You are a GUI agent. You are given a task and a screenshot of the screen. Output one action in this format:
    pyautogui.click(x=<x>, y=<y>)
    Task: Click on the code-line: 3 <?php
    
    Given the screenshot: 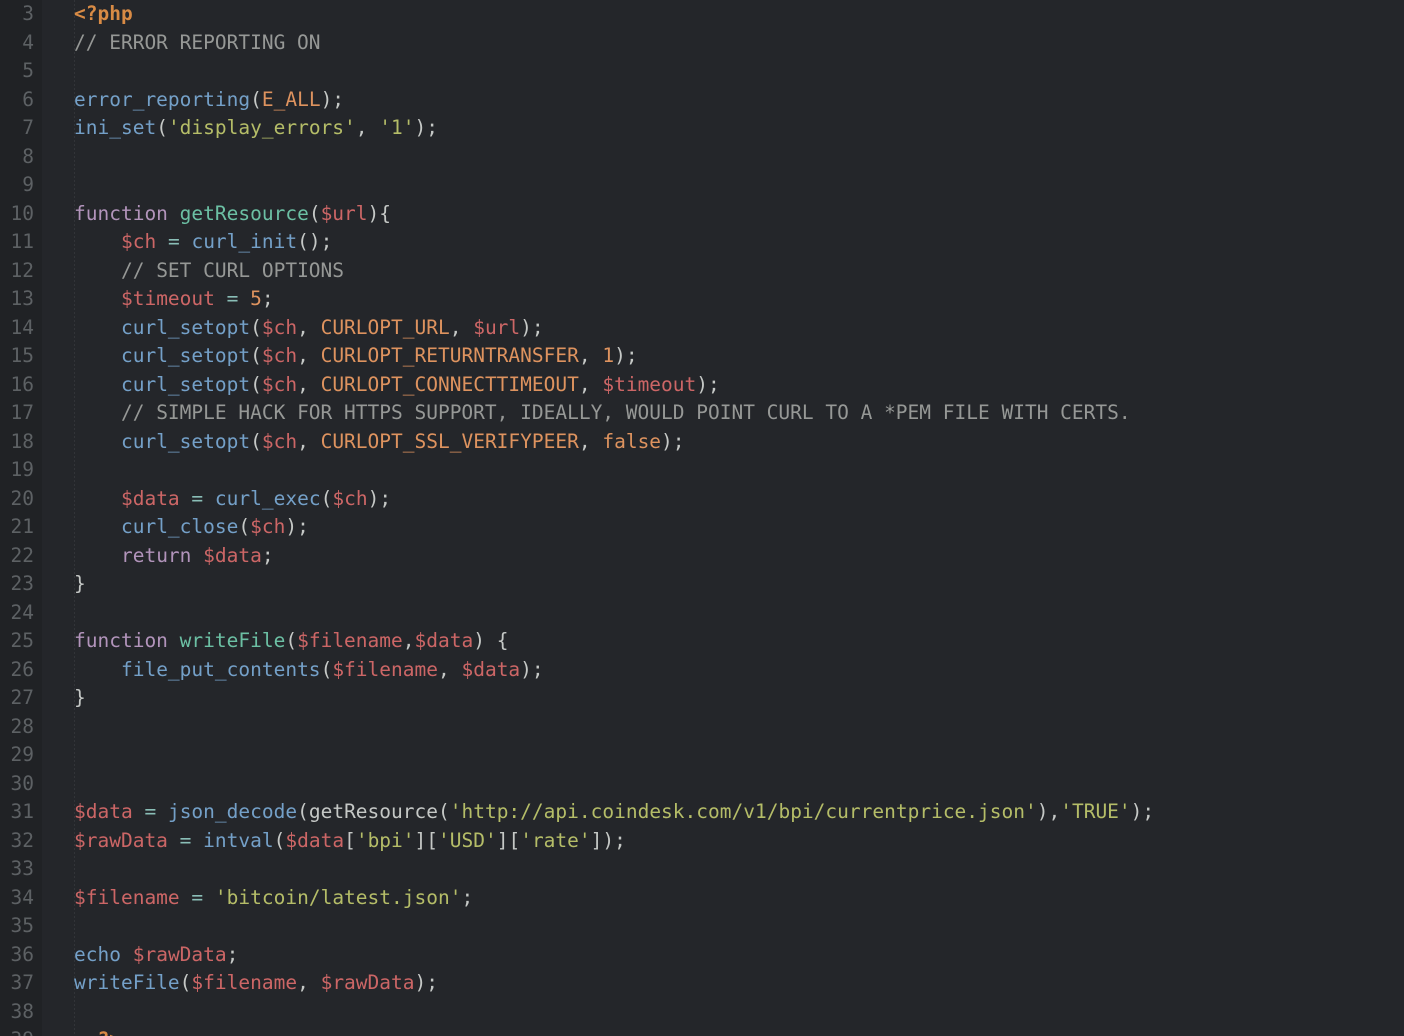 What is the action you would take?
    pyautogui.click(x=702, y=14)
    